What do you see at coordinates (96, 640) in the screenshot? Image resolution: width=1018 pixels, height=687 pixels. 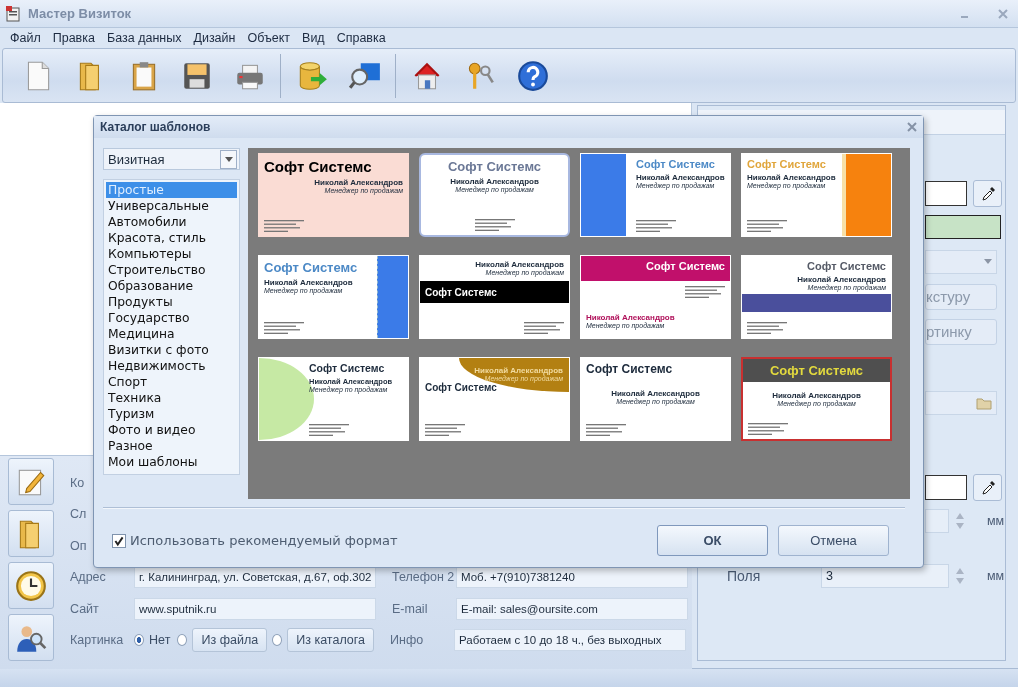 I see `field-label: Картинка` at bounding box center [96, 640].